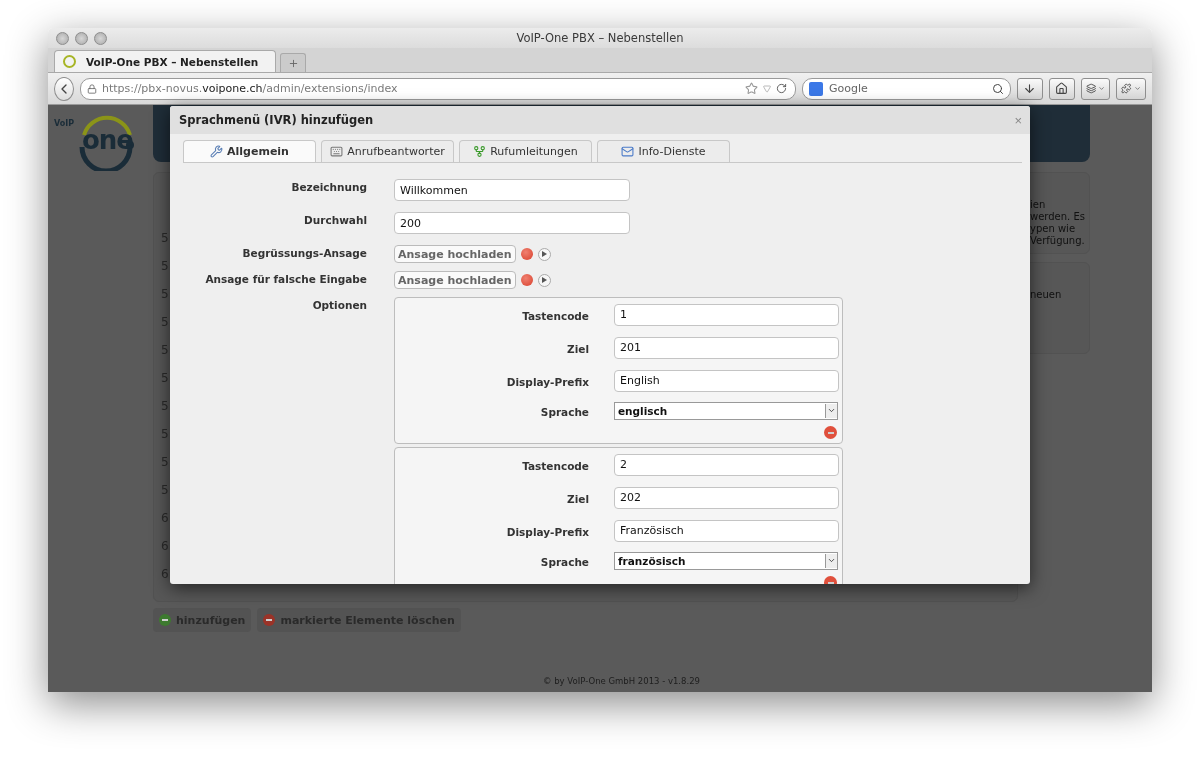 The width and height of the screenshot is (1200, 760). I want to click on favicon-icon, so click(69, 61).